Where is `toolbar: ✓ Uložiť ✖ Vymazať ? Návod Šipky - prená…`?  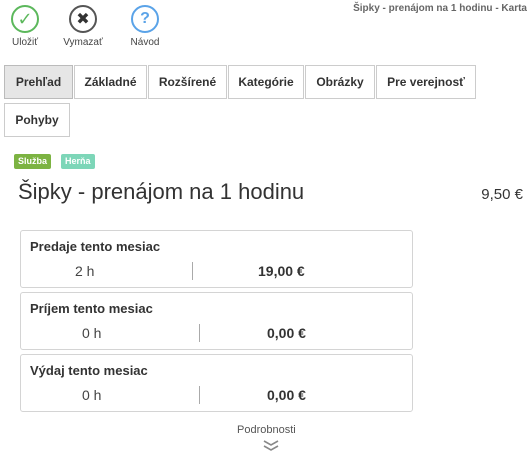 toolbar: ✓ Uložiť ✖ Vymazať ? Návod Šipky - prená… is located at coordinates (265, 28).